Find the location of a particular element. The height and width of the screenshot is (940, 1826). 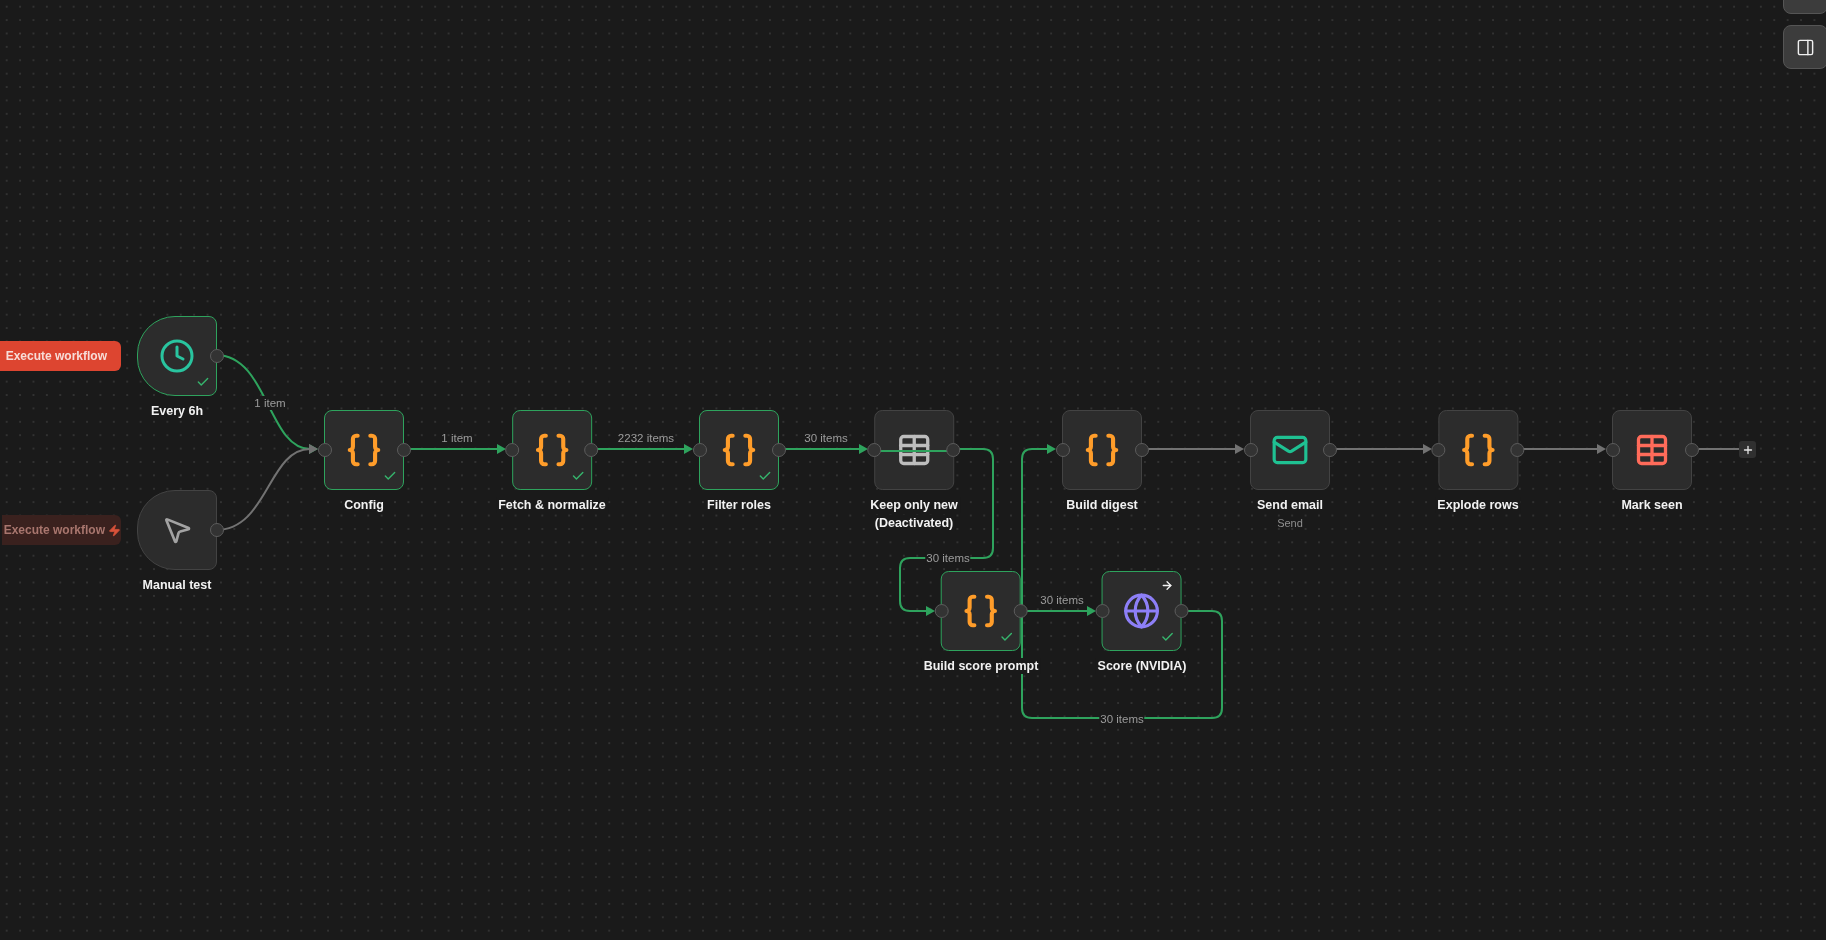

node-label: Build score prompt is located at coordinates (981, 666).